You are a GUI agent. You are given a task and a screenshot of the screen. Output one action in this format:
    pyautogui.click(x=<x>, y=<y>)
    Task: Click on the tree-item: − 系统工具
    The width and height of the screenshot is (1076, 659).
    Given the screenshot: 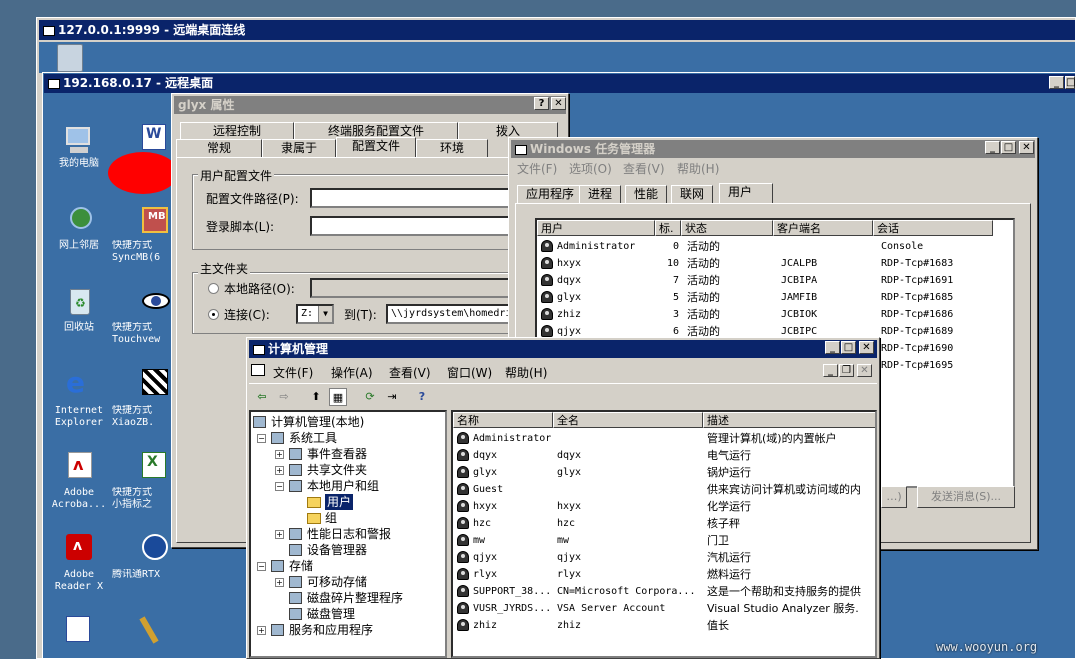 What is the action you would take?
    pyautogui.click(x=348, y=438)
    